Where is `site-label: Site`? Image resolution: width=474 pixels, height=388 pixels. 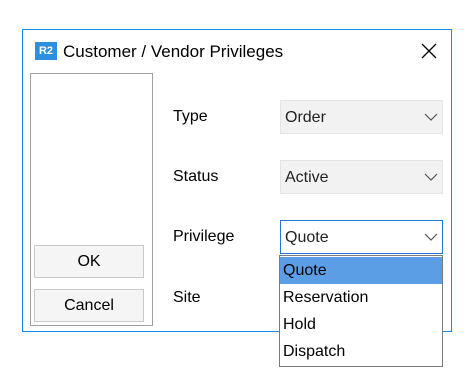 site-label: Site is located at coordinates (187, 297).